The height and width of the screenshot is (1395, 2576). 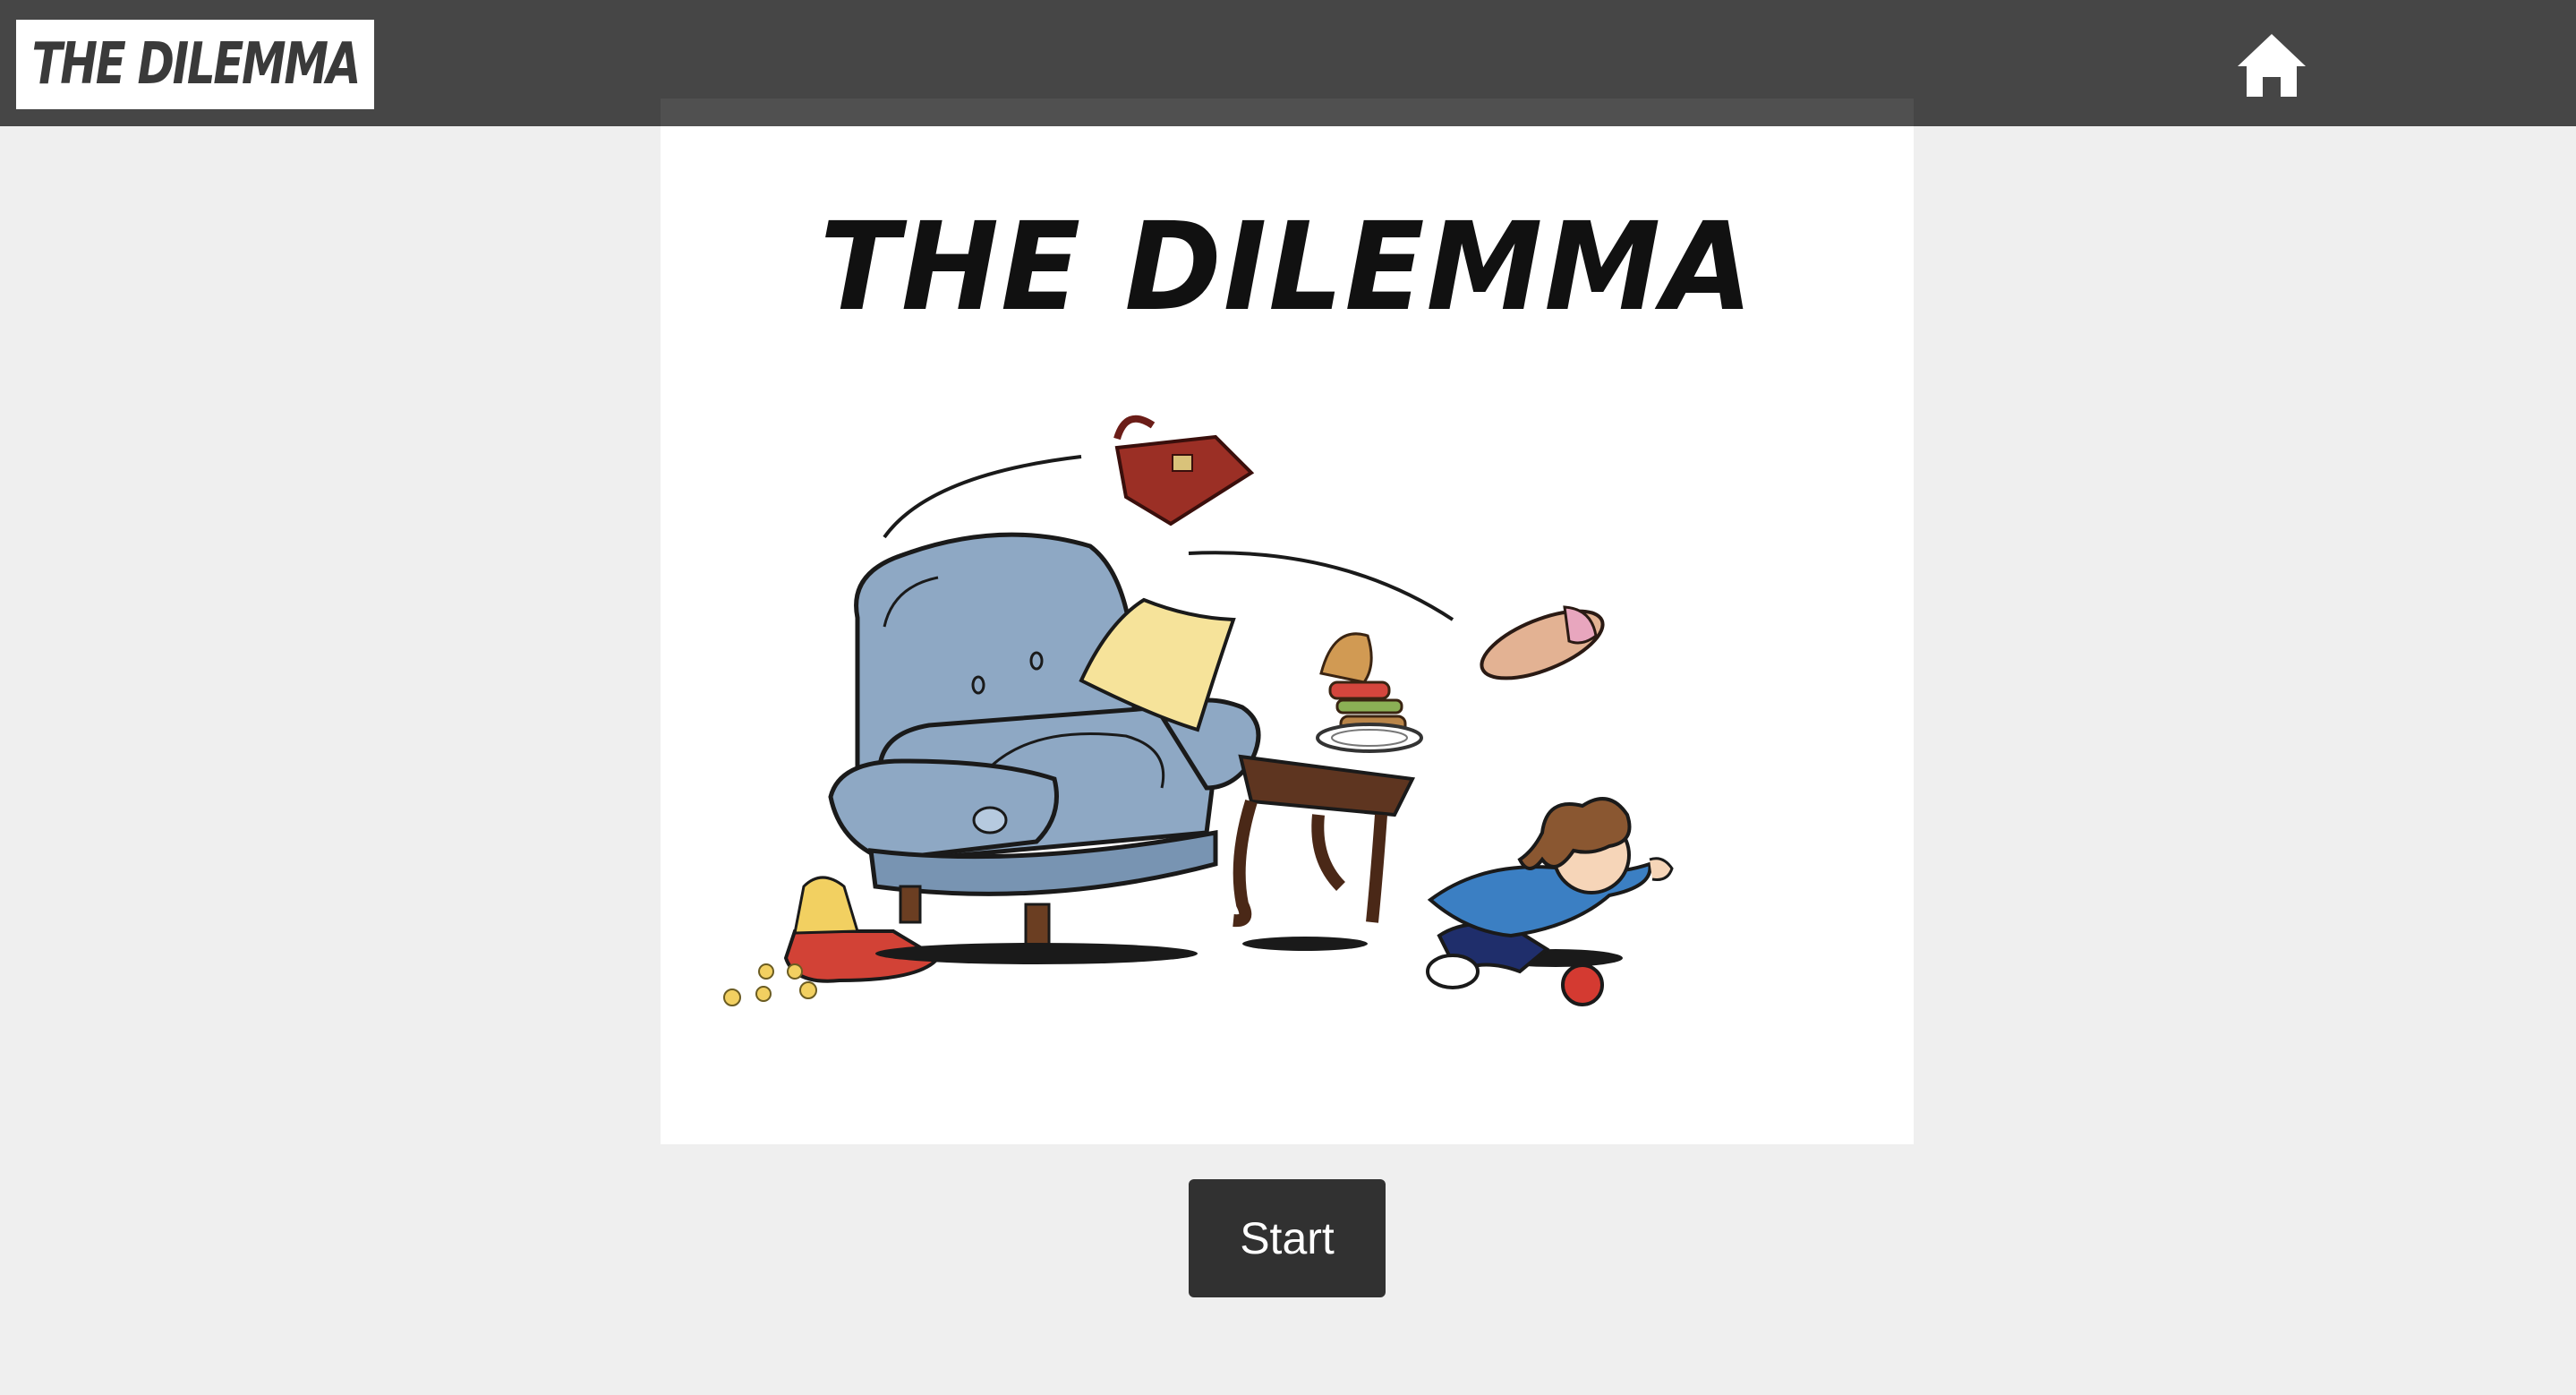 I want to click on home-icon, so click(x=2272, y=65).